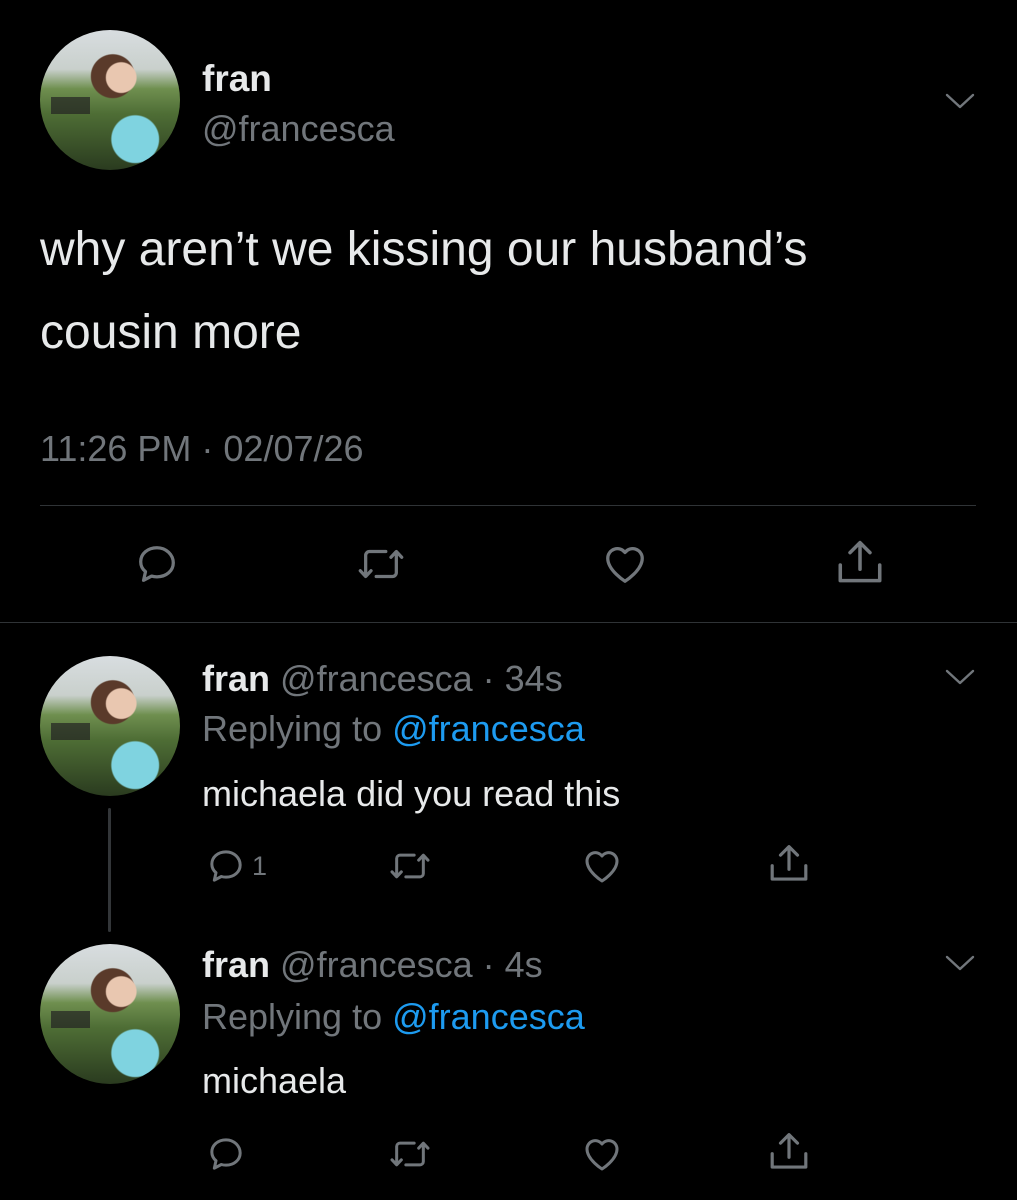 The height and width of the screenshot is (1200, 1017). I want to click on handle-time: @francesca · 4s, so click(411, 964).